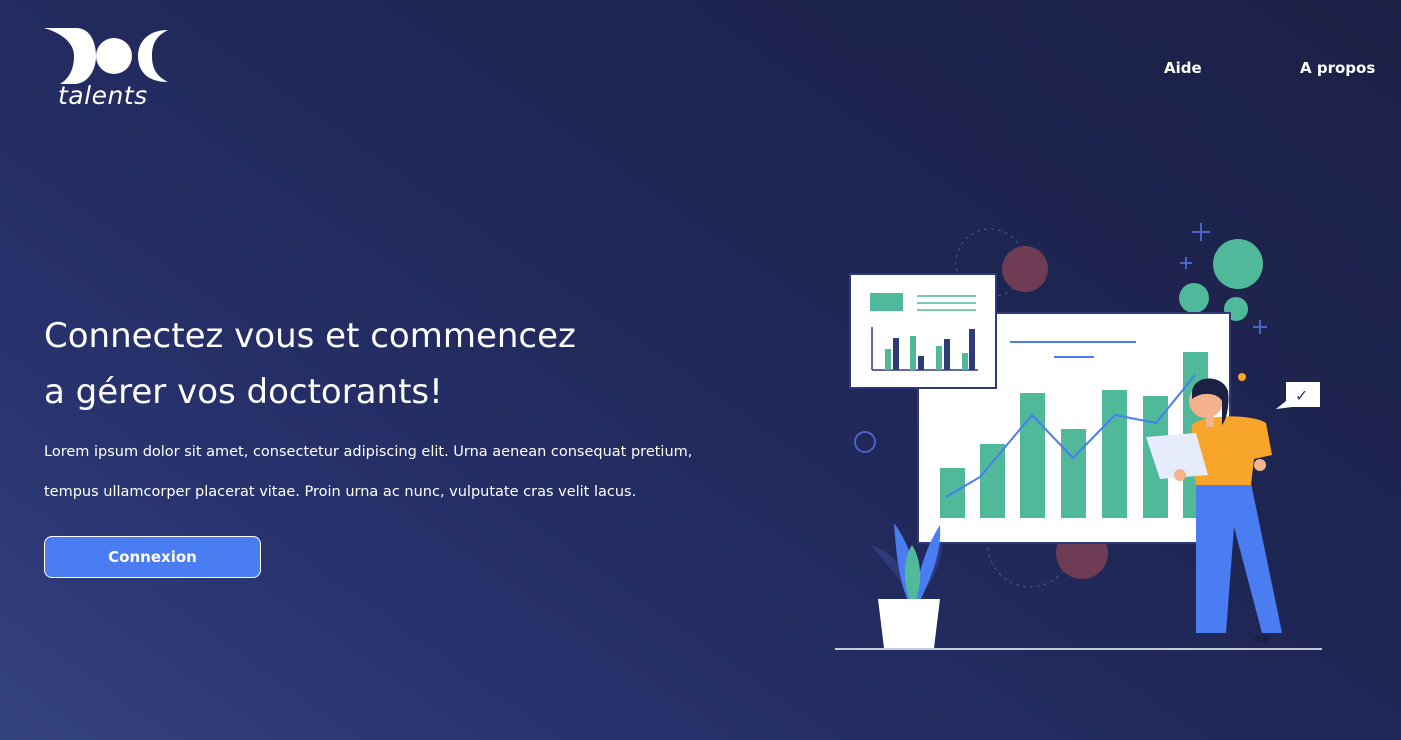  Describe the element at coordinates (1025, 269) in the screenshot. I see `decor-maroon-circle-top` at that location.